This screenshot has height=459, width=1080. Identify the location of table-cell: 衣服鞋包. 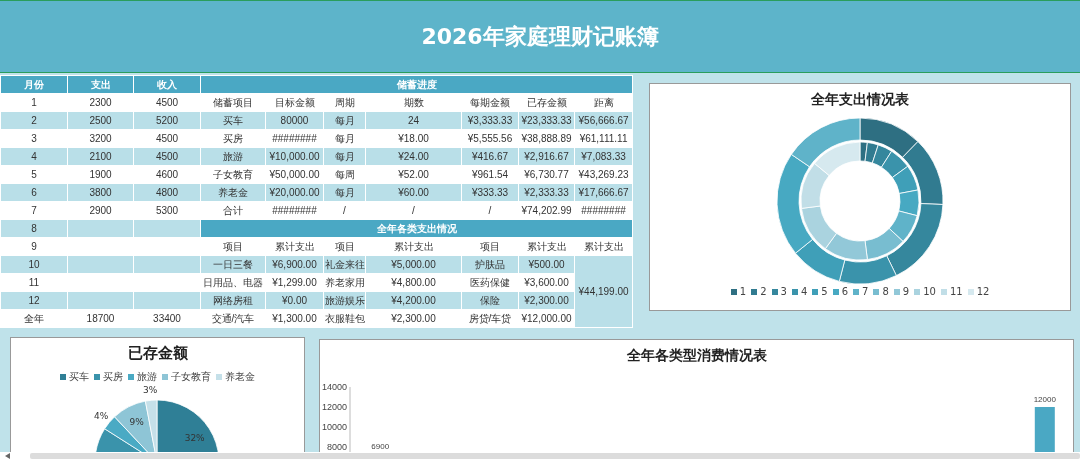
(344, 318).